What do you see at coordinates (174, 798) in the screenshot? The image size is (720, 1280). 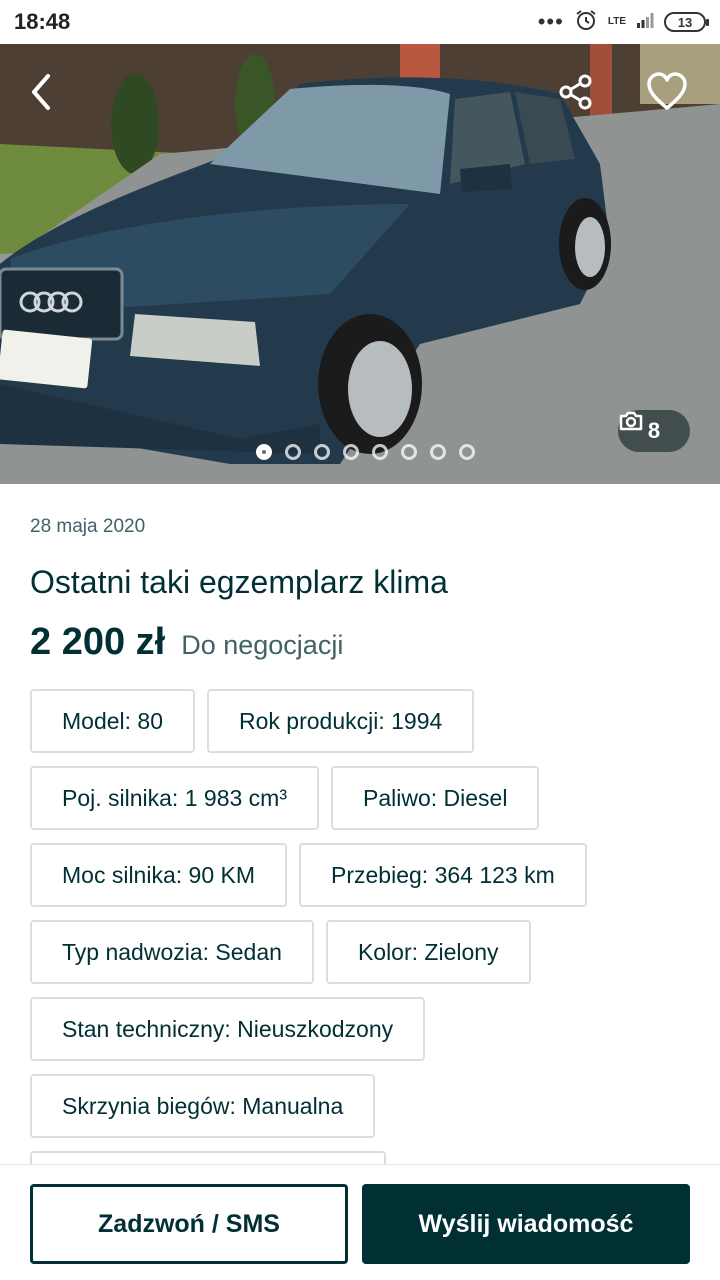 I see `param-chip: Poj. silnika: 1 983 cm³` at bounding box center [174, 798].